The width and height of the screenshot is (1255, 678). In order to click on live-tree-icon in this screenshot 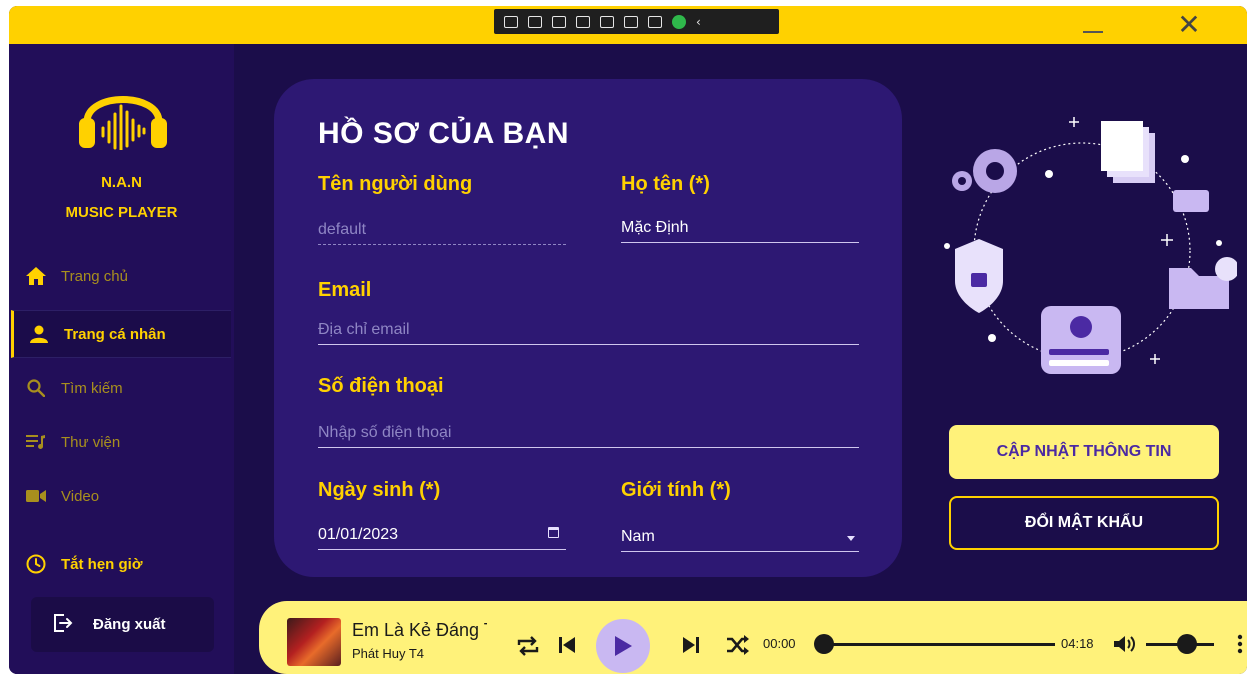, I will do `click(511, 21)`.